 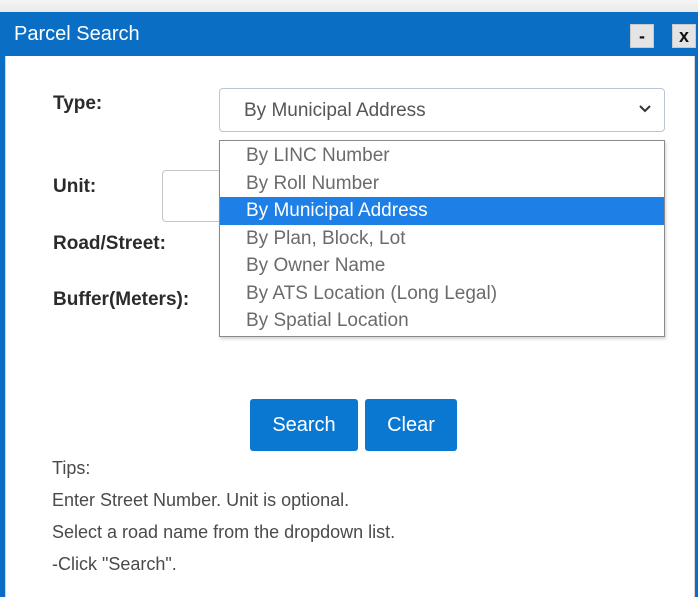 I want to click on dropdown-option-municipal-address: By Municipal Address, so click(x=442, y=211).